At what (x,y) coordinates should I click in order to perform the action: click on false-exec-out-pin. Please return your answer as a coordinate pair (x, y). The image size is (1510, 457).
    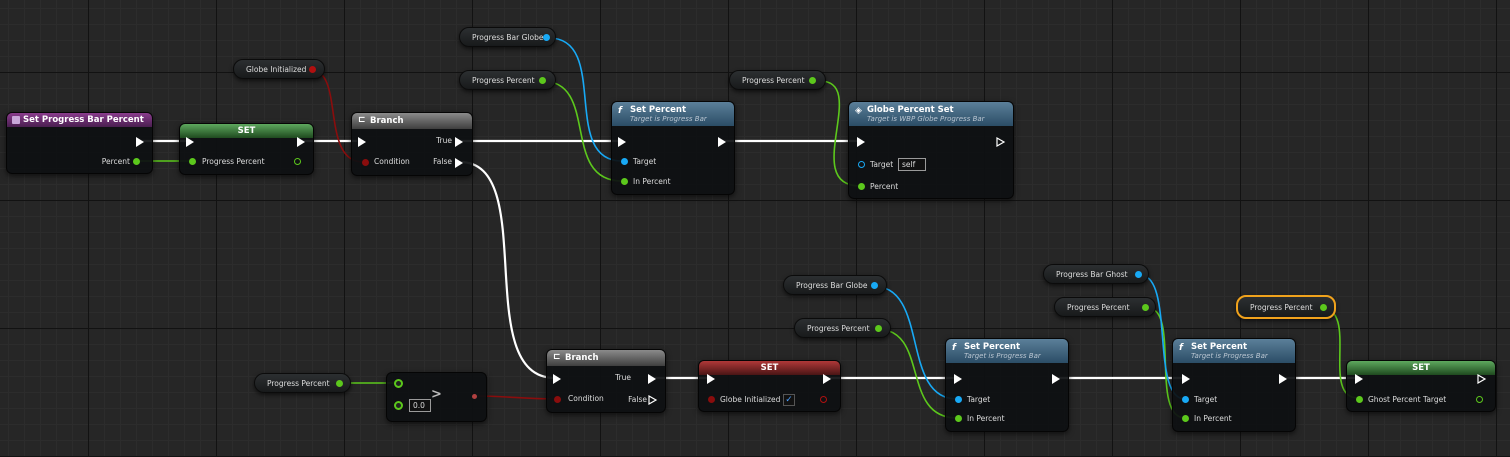
    Looking at the image, I should click on (459, 163).